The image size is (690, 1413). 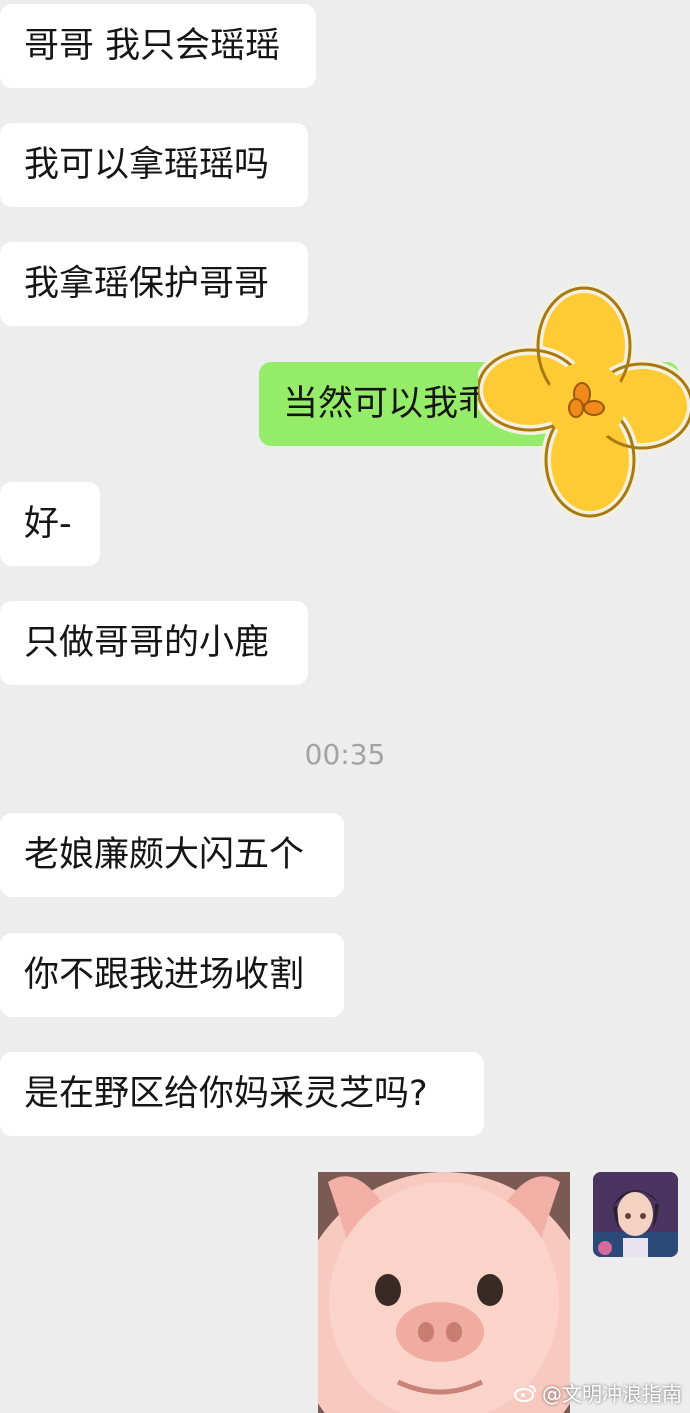 What do you see at coordinates (584, 401) in the screenshot?
I see `yellow-flower-sticker-icon` at bounding box center [584, 401].